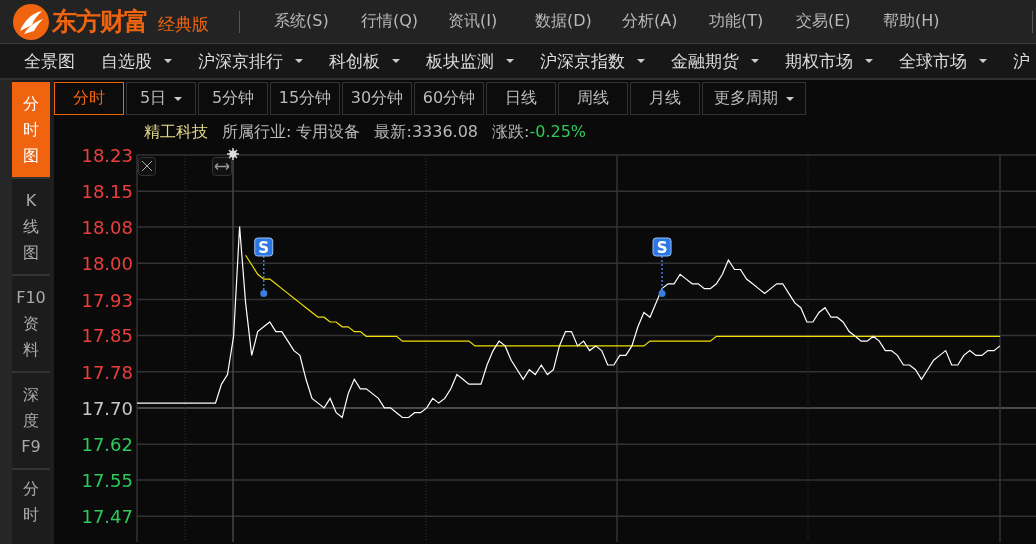 The height and width of the screenshot is (544, 1036). Describe the element at coordinates (31, 421) in the screenshot. I see `sidebar-tab: 深度F9` at that location.